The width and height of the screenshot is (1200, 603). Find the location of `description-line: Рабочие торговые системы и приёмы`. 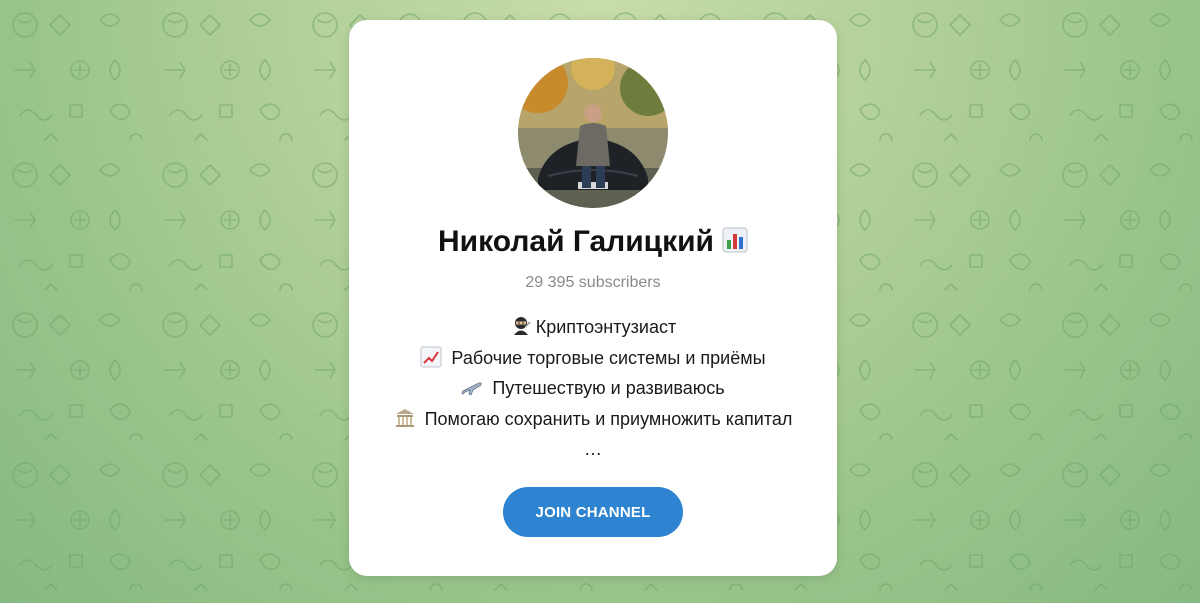

description-line: Рабочие торговые системы и приёмы is located at coordinates (593, 358).